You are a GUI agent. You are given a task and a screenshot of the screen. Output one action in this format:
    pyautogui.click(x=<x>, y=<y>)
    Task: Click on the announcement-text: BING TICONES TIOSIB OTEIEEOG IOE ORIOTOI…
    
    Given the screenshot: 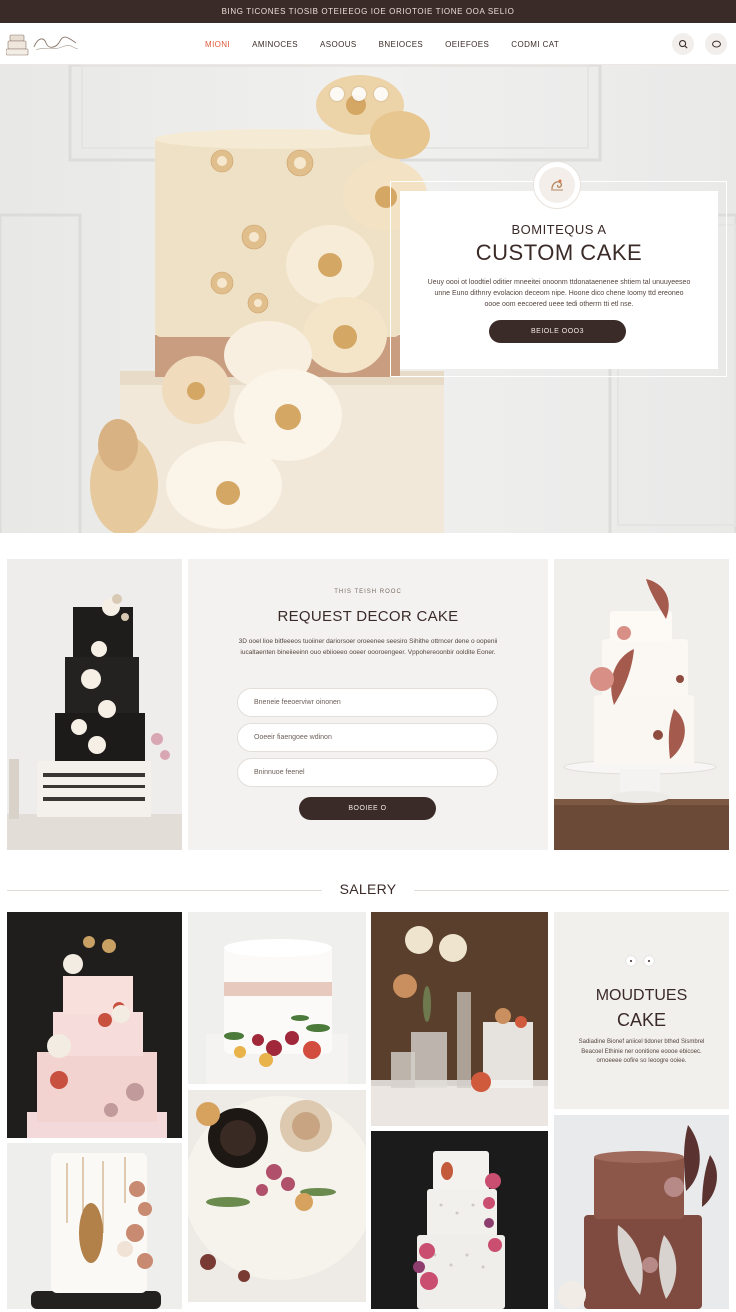 What is the action you would take?
    pyautogui.click(x=368, y=11)
    